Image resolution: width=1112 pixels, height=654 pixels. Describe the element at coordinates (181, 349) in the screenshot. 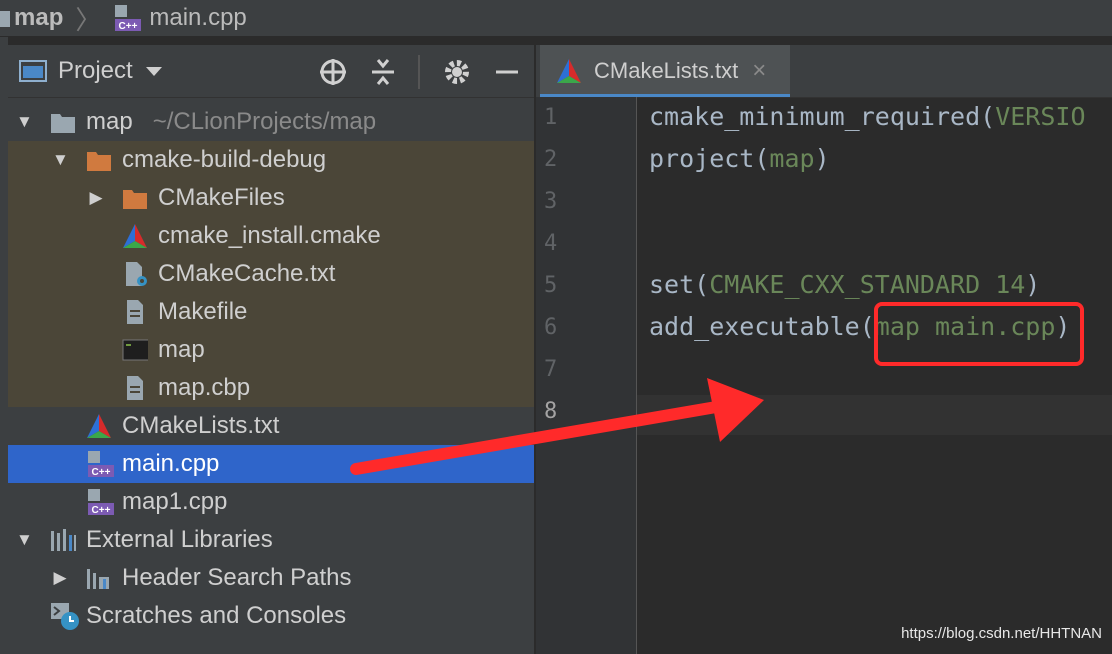

I see `tree-item-label: map` at that location.